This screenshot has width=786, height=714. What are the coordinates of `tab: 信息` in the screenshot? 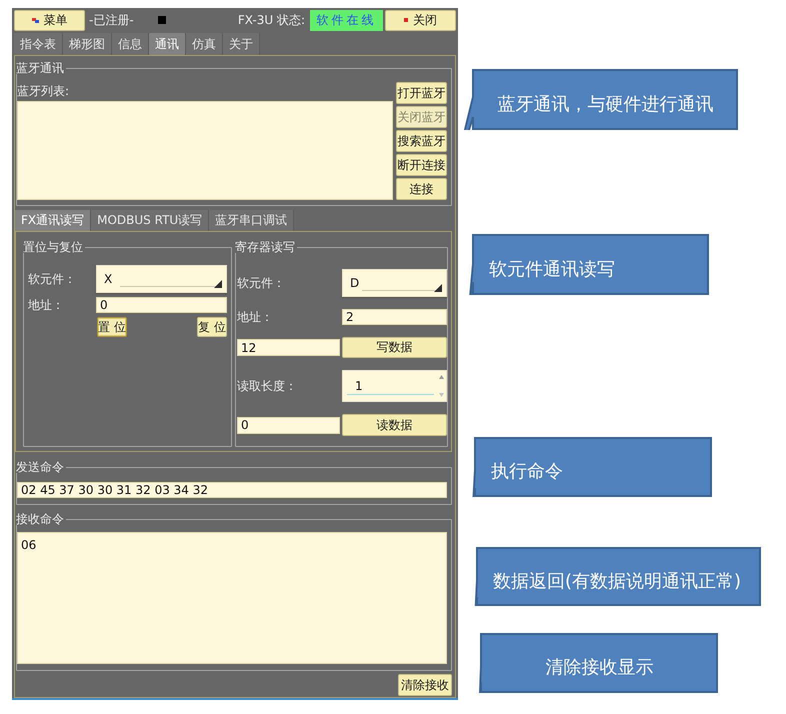 It's located at (130, 44).